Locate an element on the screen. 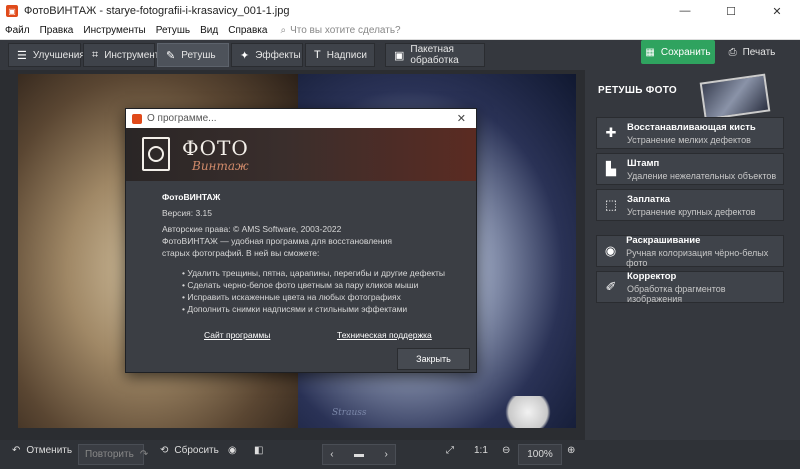  search-placeholder: Что вы хотите сделать? is located at coordinates (345, 30).